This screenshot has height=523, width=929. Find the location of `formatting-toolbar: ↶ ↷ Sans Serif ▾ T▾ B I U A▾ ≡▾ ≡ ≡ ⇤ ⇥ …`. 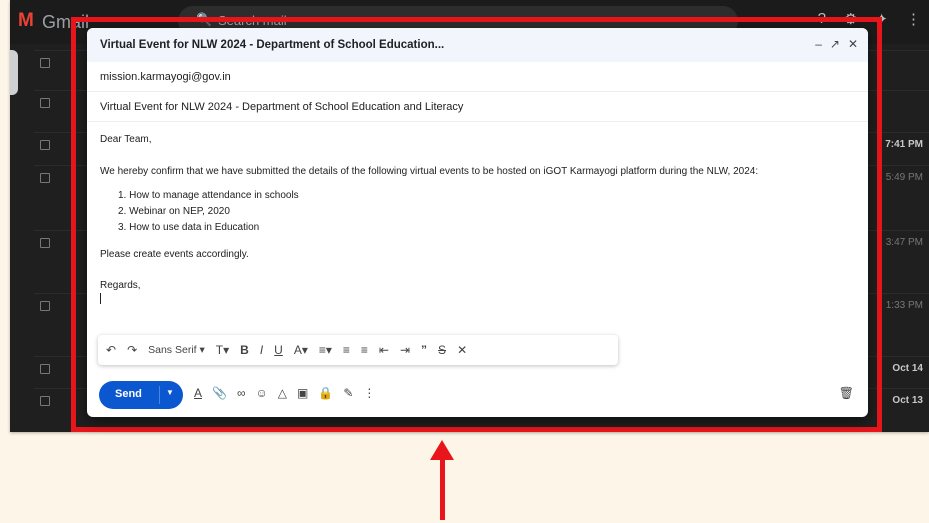

formatting-toolbar: ↶ ↷ Sans Serif ▾ T▾ B I U A▾ ≡▾ ≡ ≡ ⇤ ⇥ … is located at coordinates (358, 350).